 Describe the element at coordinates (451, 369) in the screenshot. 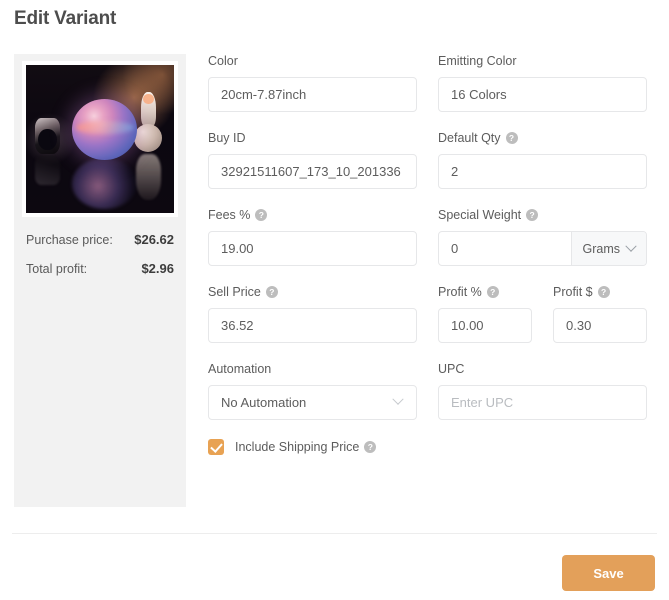

I see `upc-label-text: UPC` at that location.